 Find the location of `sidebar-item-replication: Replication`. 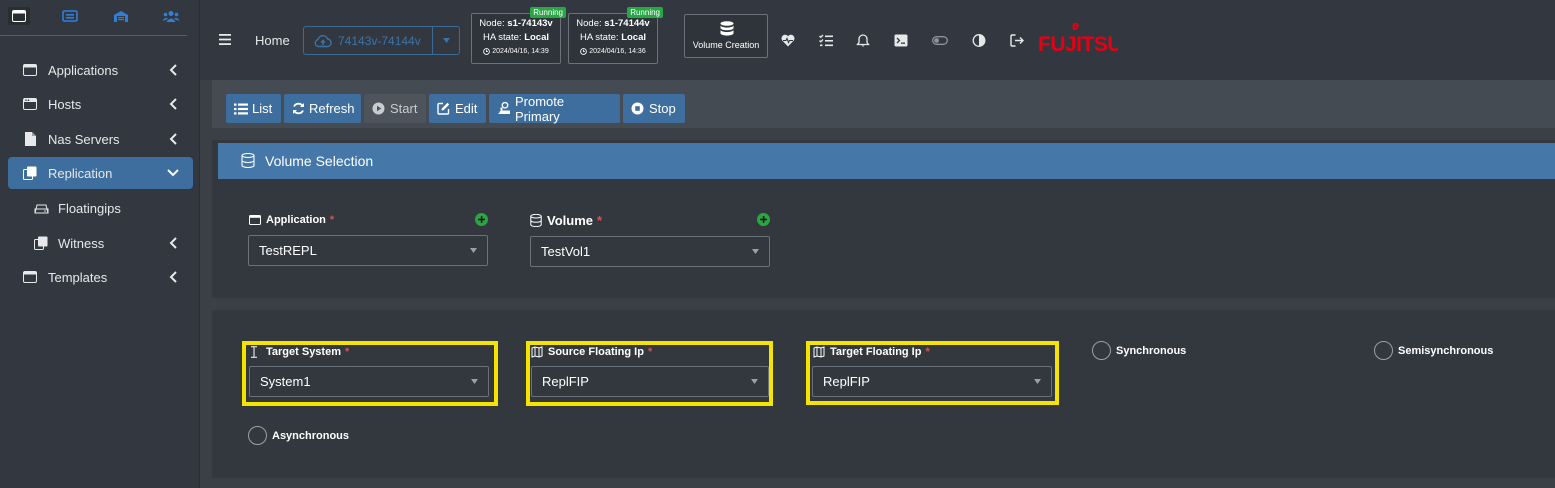

sidebar-item-replication: Replication is located at coordinates (100, 173).